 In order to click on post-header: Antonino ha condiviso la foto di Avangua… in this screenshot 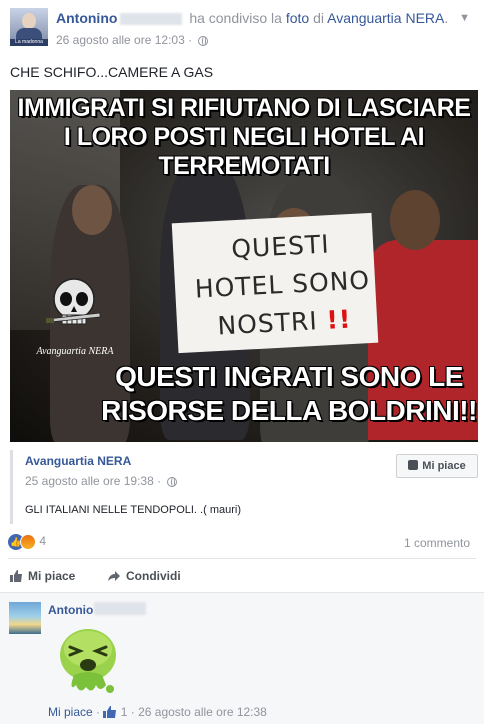, I will do `click(252, 18)`.